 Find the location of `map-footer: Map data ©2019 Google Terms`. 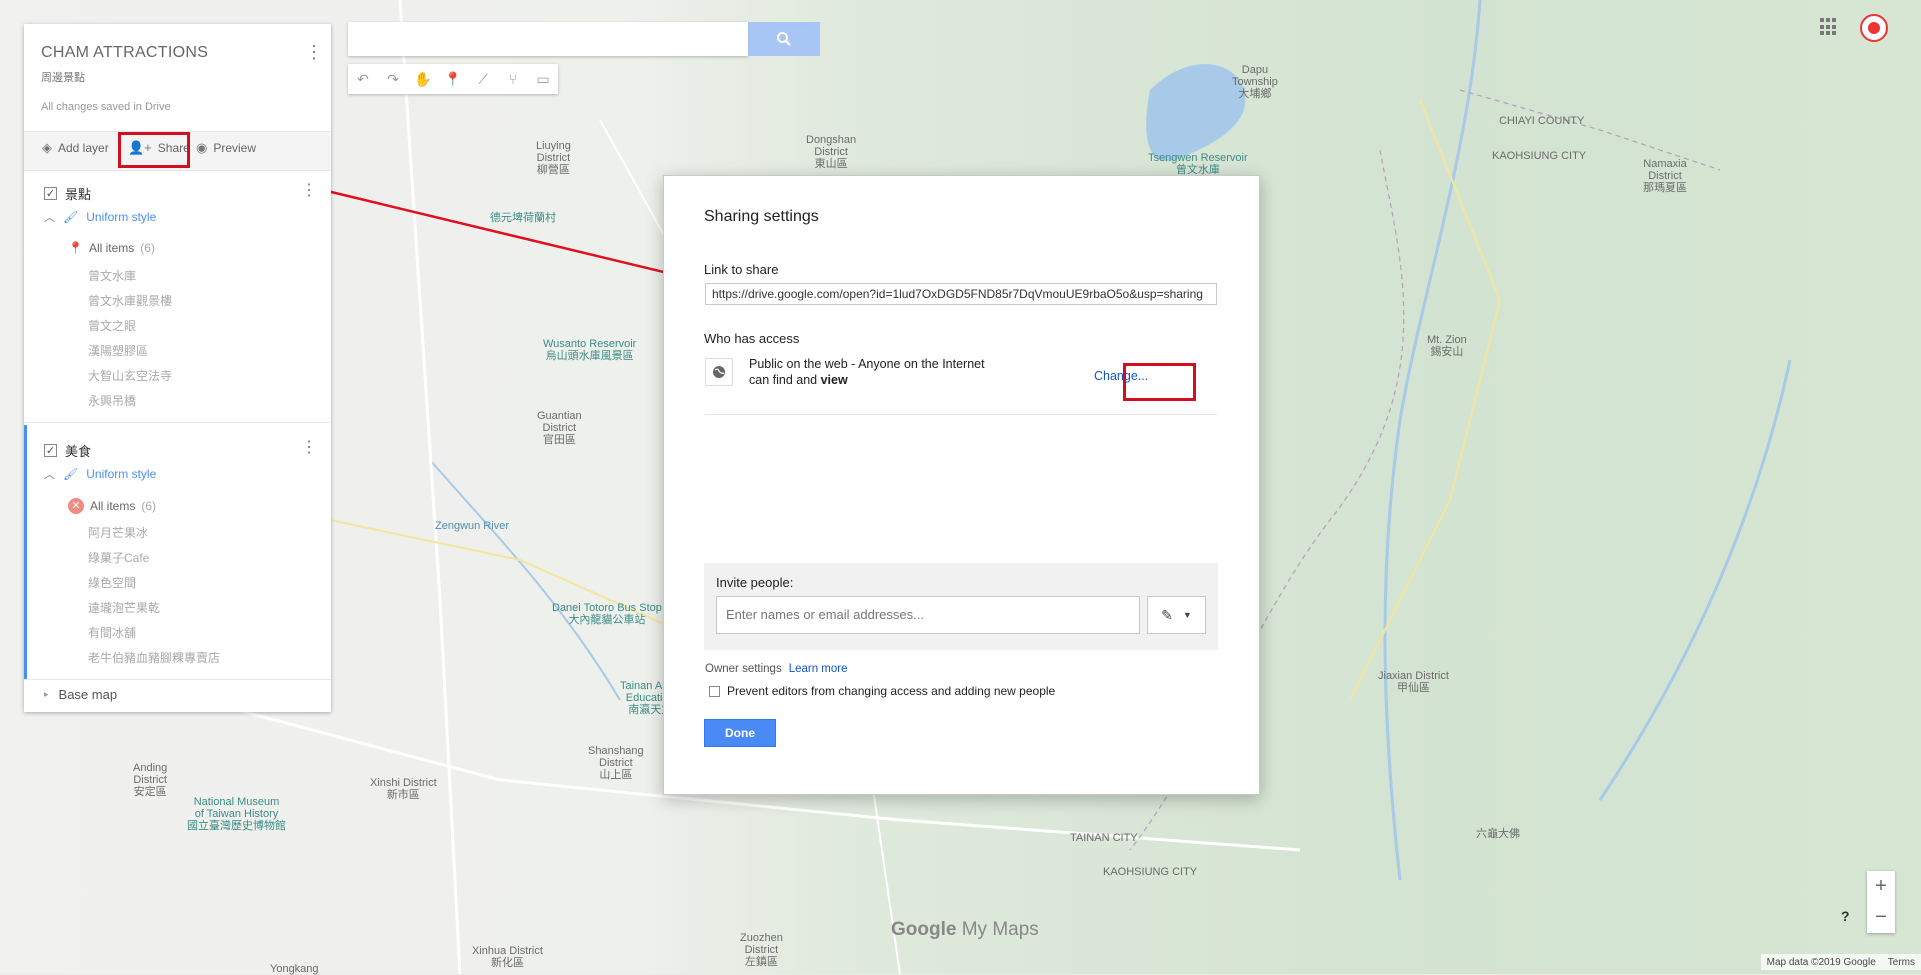

map-footer: Map data ©2019 Google Terms is located at coordinates (1840, 962).